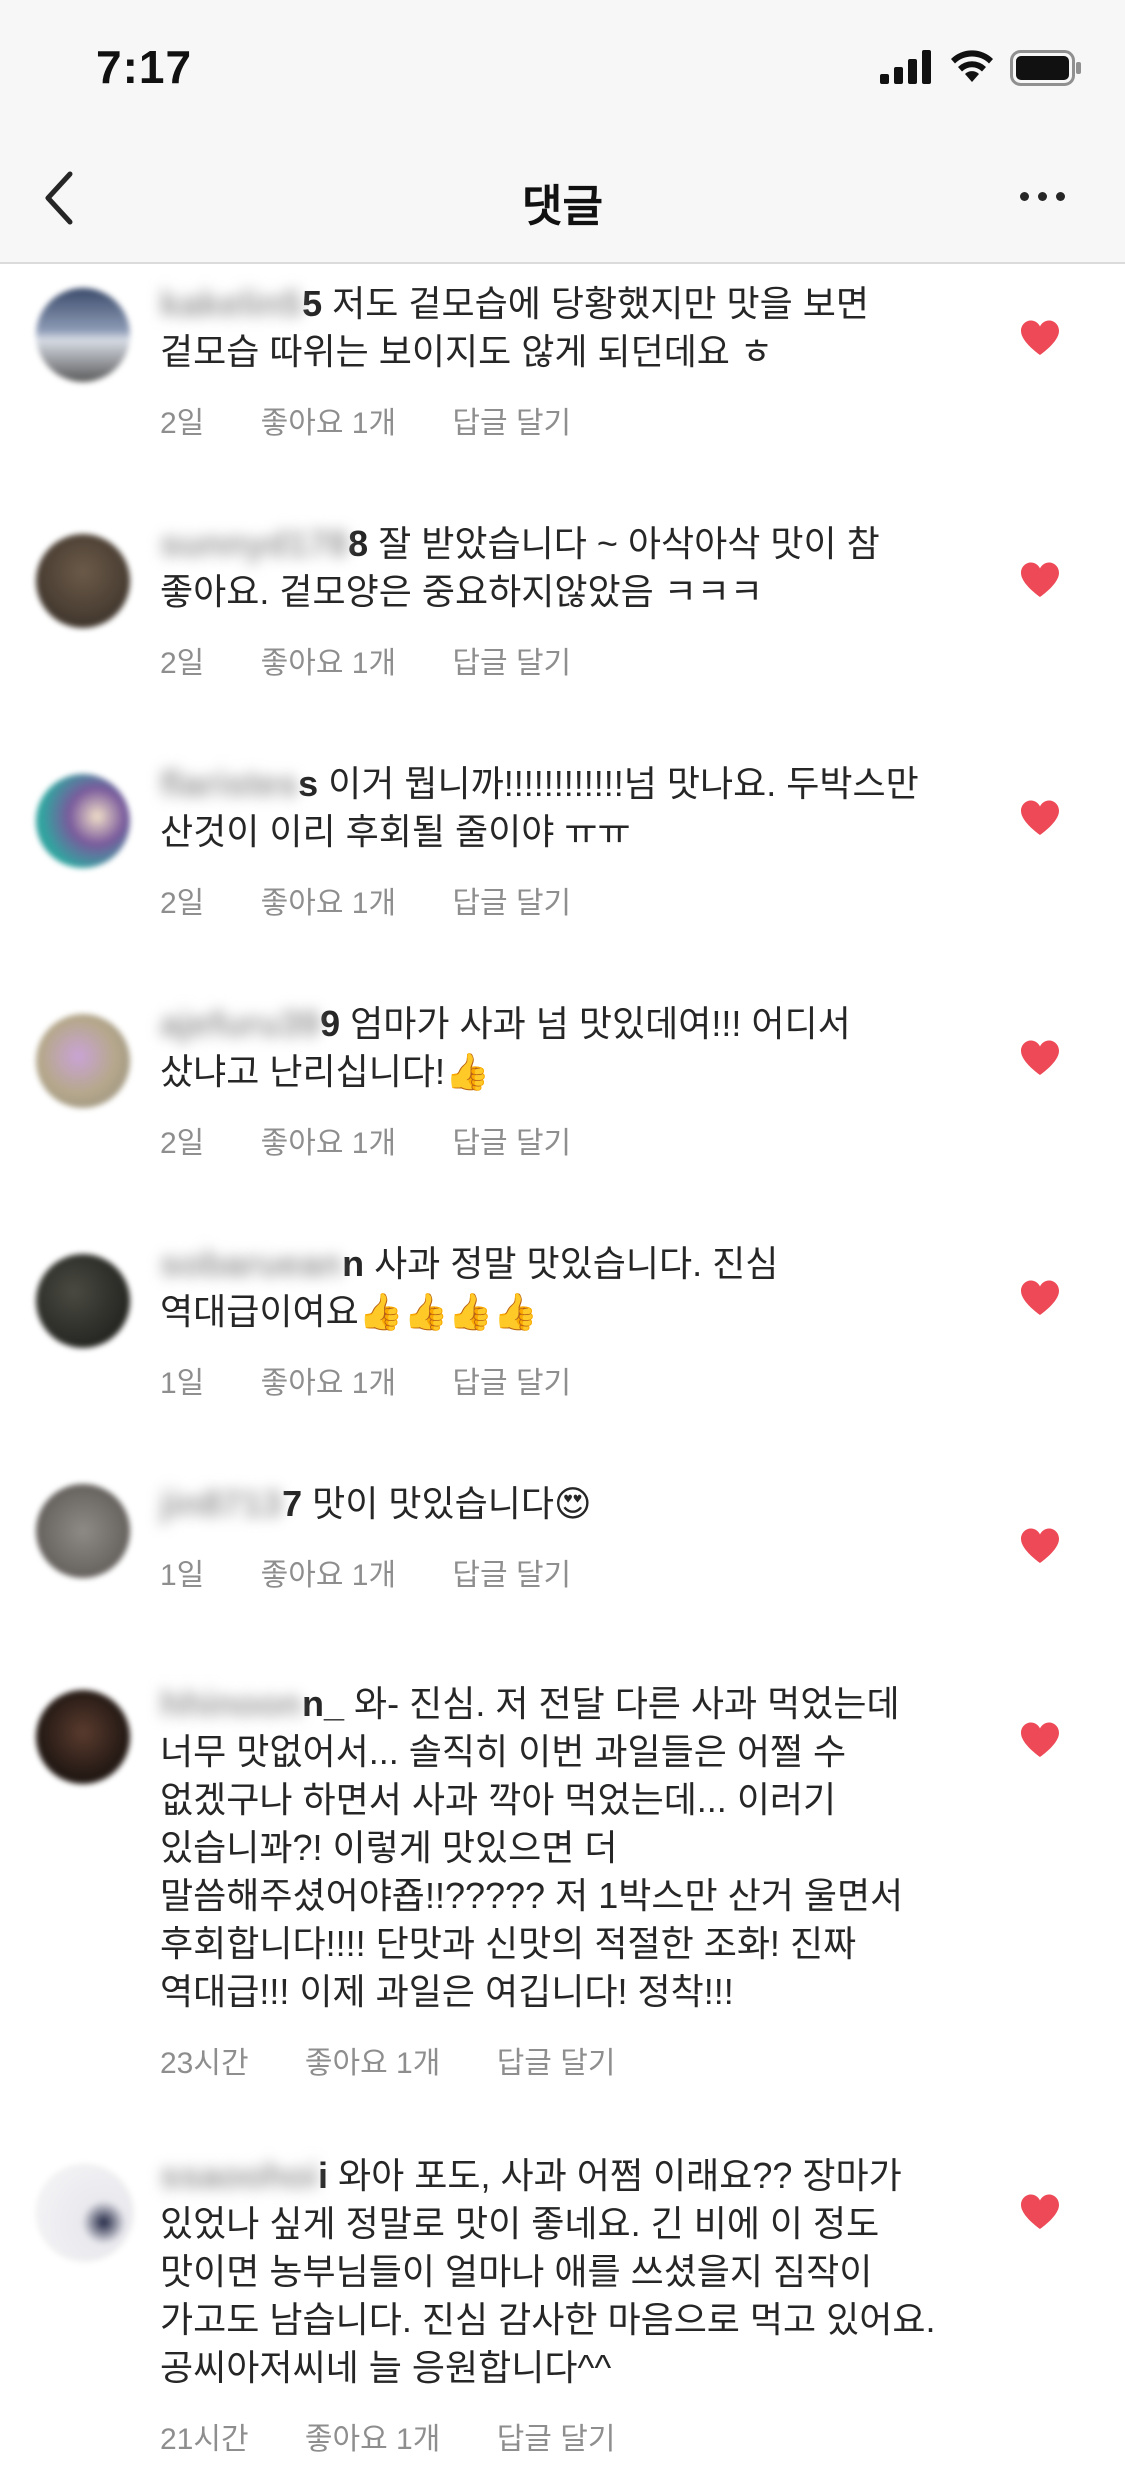 The image size is (1125, 2471). I want to click on comment-username: hhinoonn_, so click(252, 1704).